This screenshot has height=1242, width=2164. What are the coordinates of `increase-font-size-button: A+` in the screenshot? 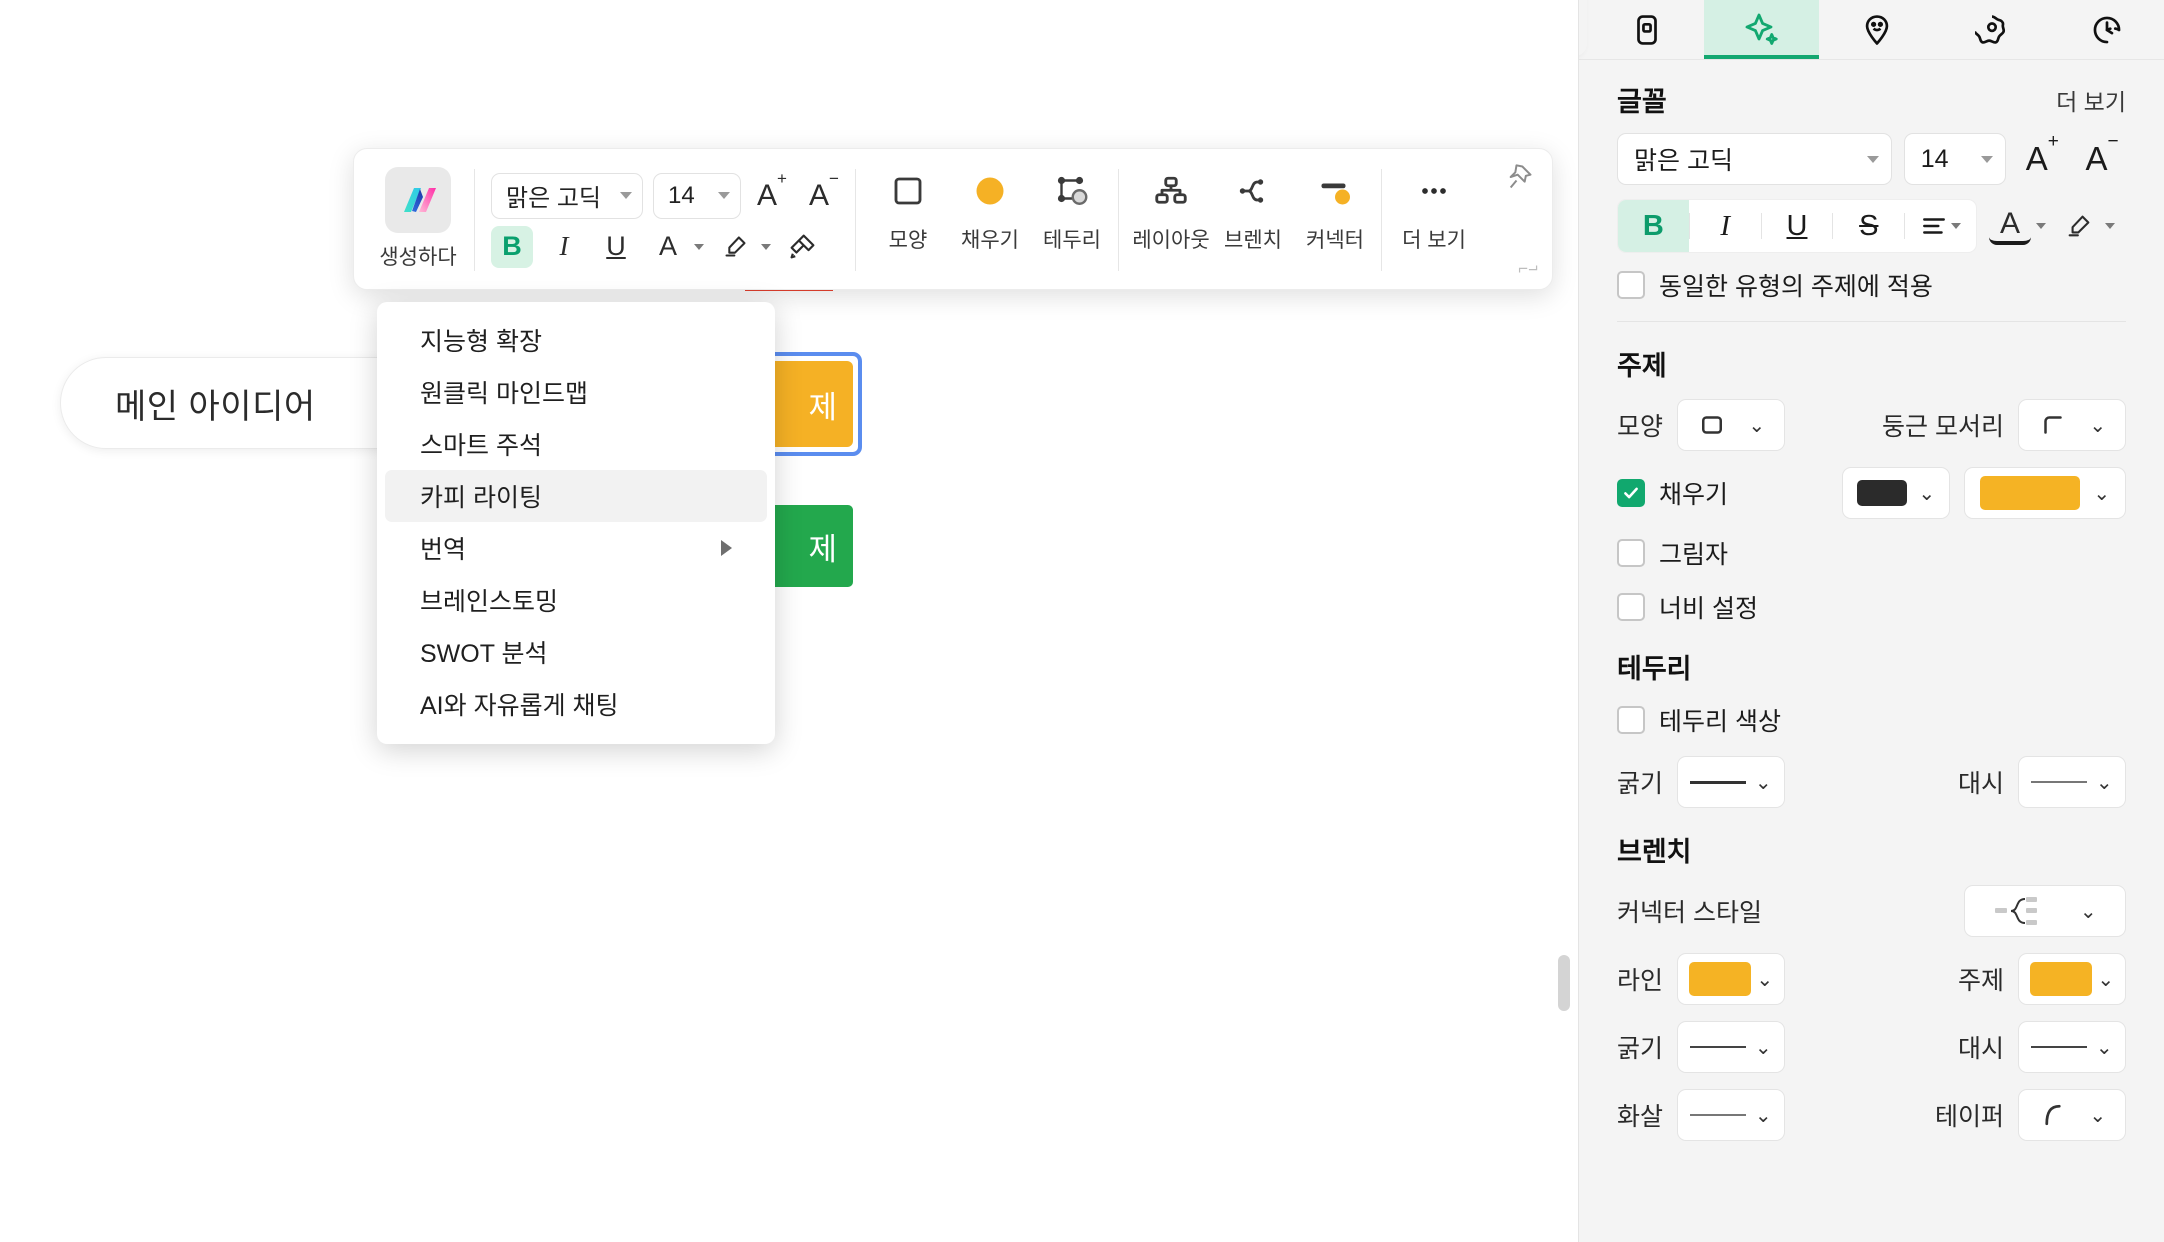 It's located at (772, 191).